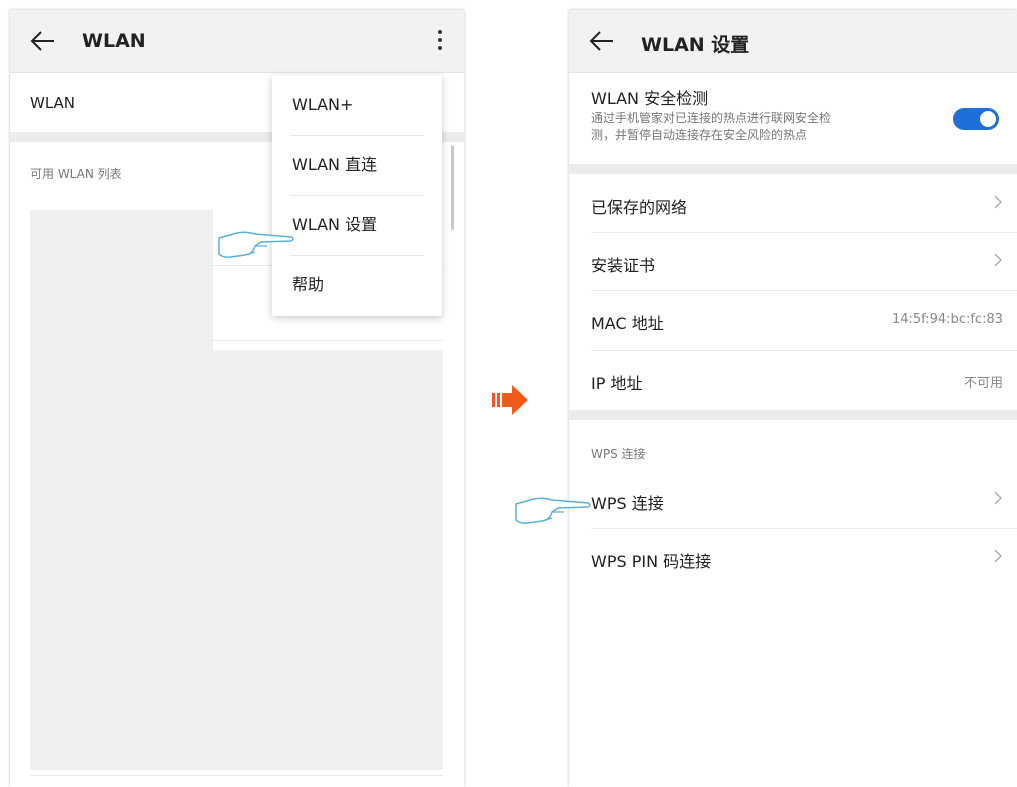  Describe the element at coordinates (793, 203) in the screenshot. I see `saved-networks-row: 已保存的网络` at that location.